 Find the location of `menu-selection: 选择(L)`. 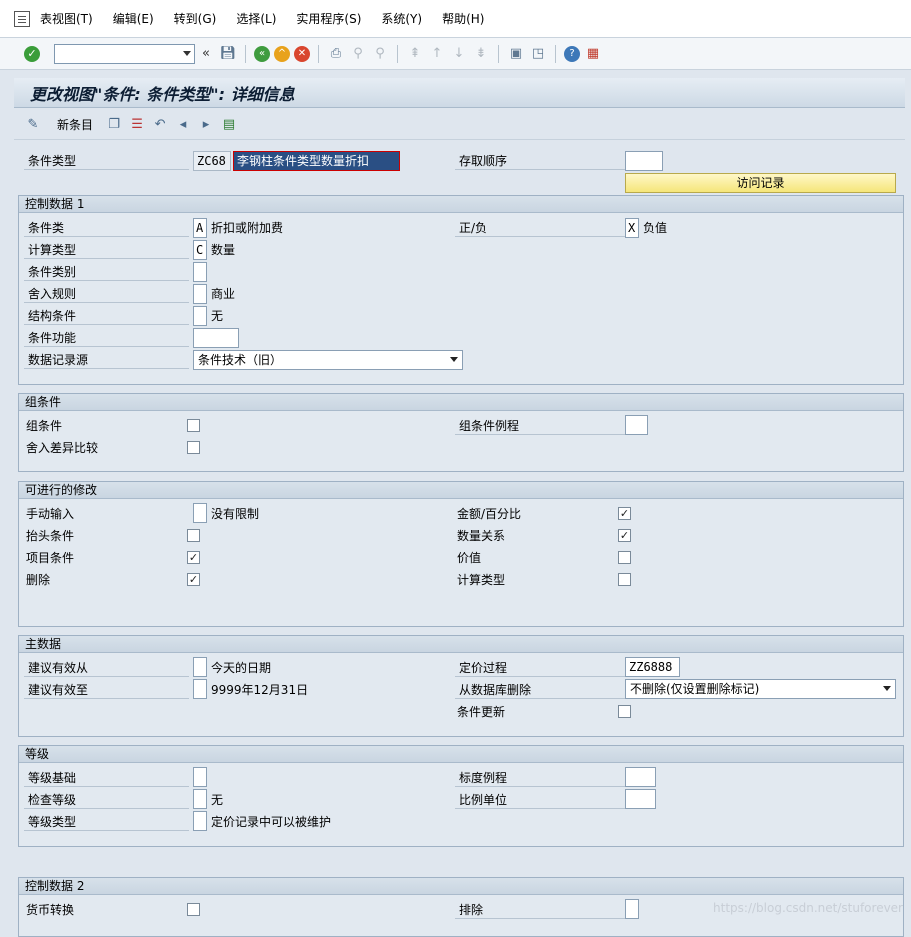

menu-selection: 选择(L) is located at coordinates (256, 18).